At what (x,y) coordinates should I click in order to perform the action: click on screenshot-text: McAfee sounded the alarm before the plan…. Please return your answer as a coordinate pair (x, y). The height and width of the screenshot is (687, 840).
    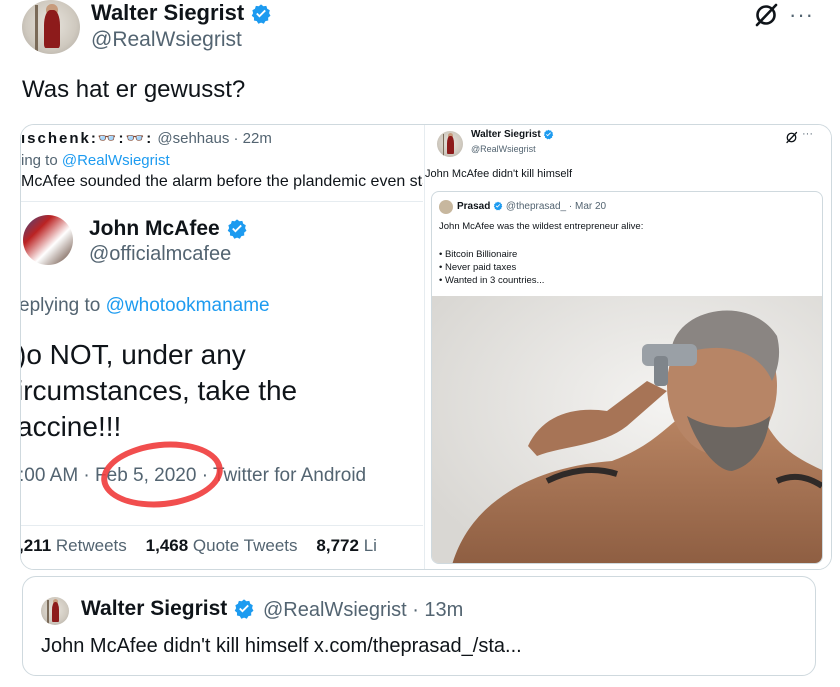
    Looking at the image, I should click on (222, 181).